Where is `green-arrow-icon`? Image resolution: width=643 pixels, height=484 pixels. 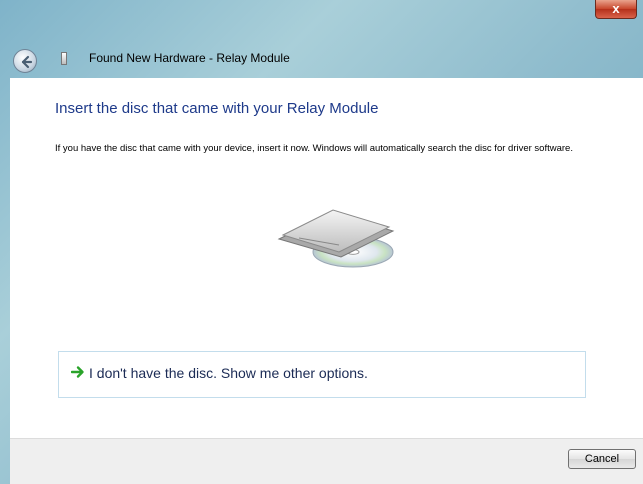 green-arrow-icon is located at coordinates (77, 372).